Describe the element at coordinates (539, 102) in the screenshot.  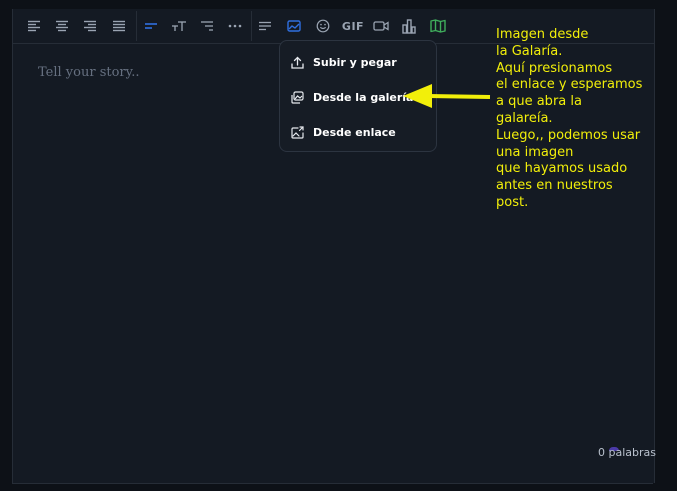
I see `annotation-line: a que abra la` at that location.